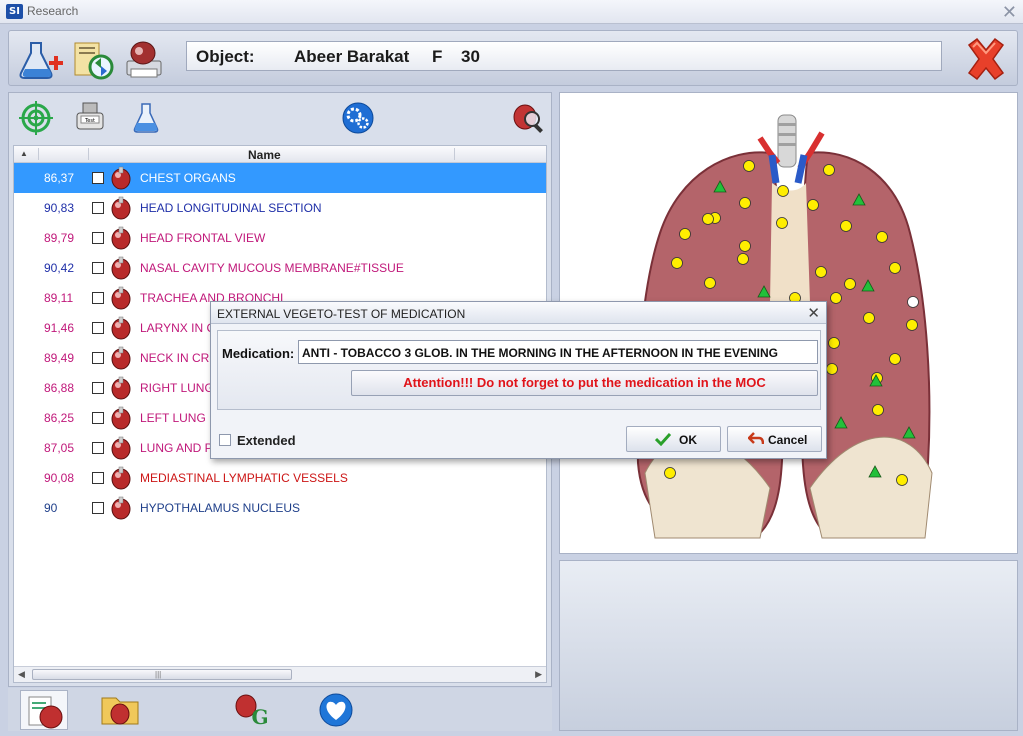  I want to click on undo-arrow-icon, so click(756, 440).